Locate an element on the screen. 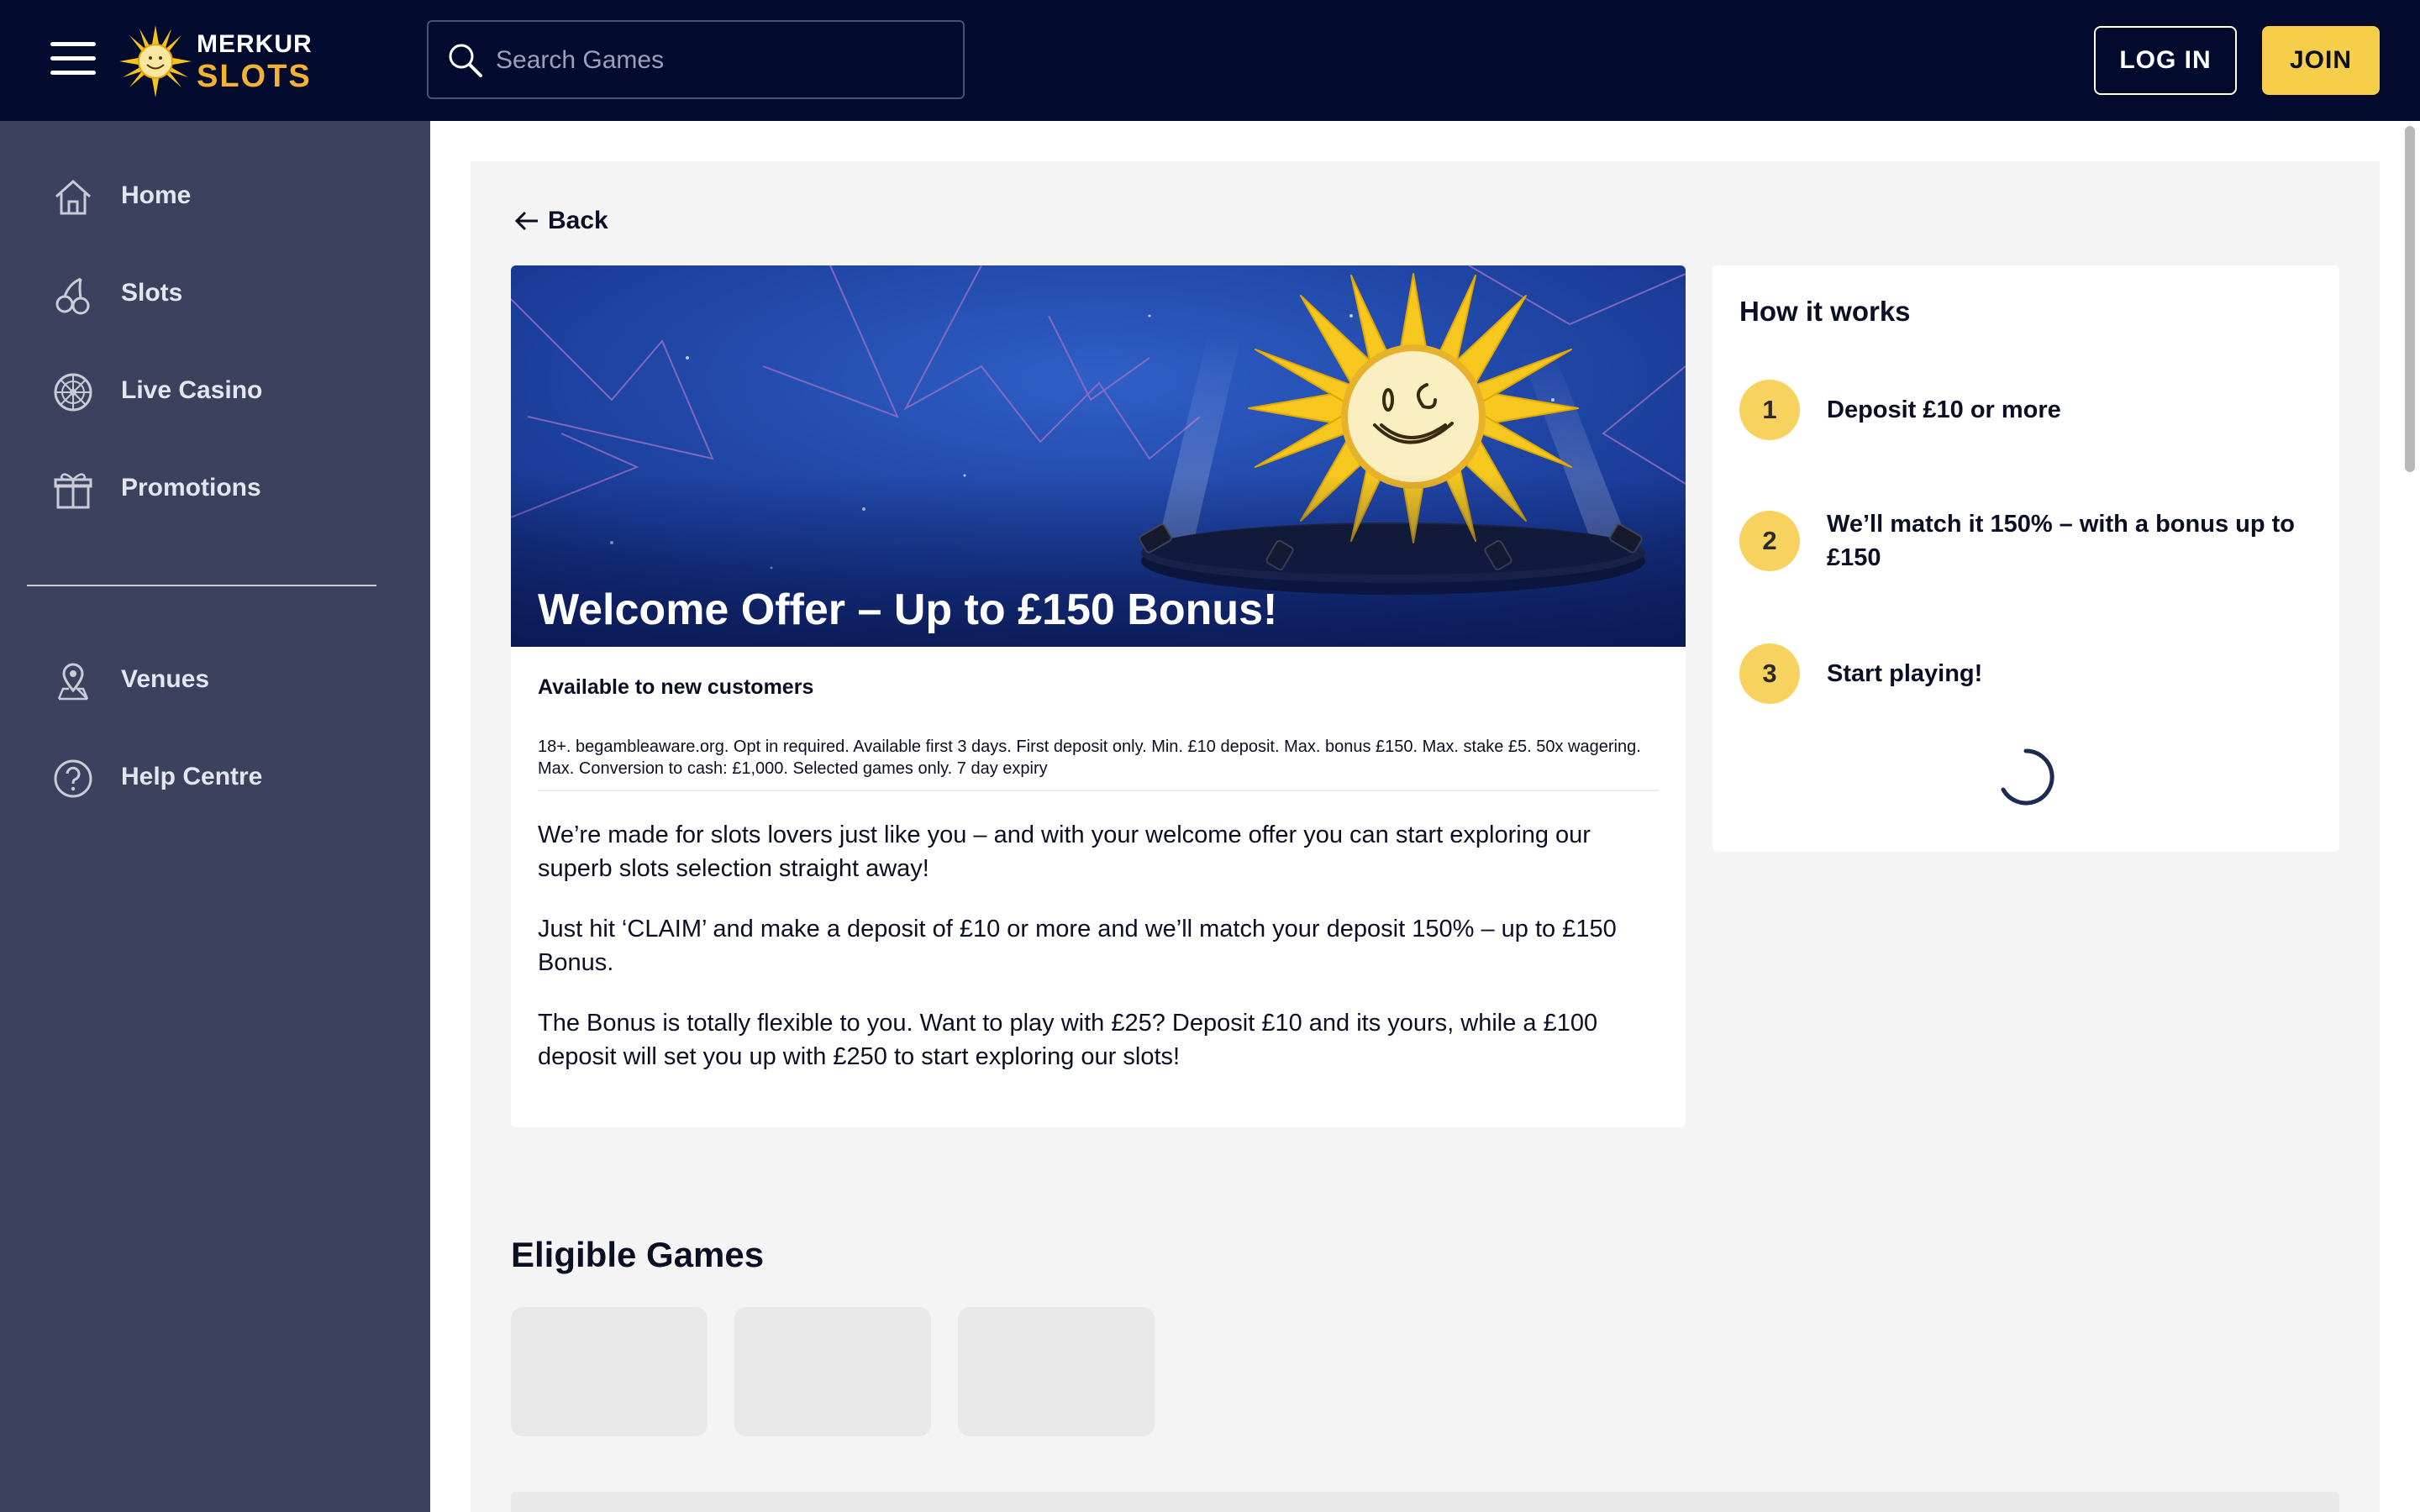 The height and width of the screenshot is (1512, 2420). back-label: Back is located at coordinates (578, 220).